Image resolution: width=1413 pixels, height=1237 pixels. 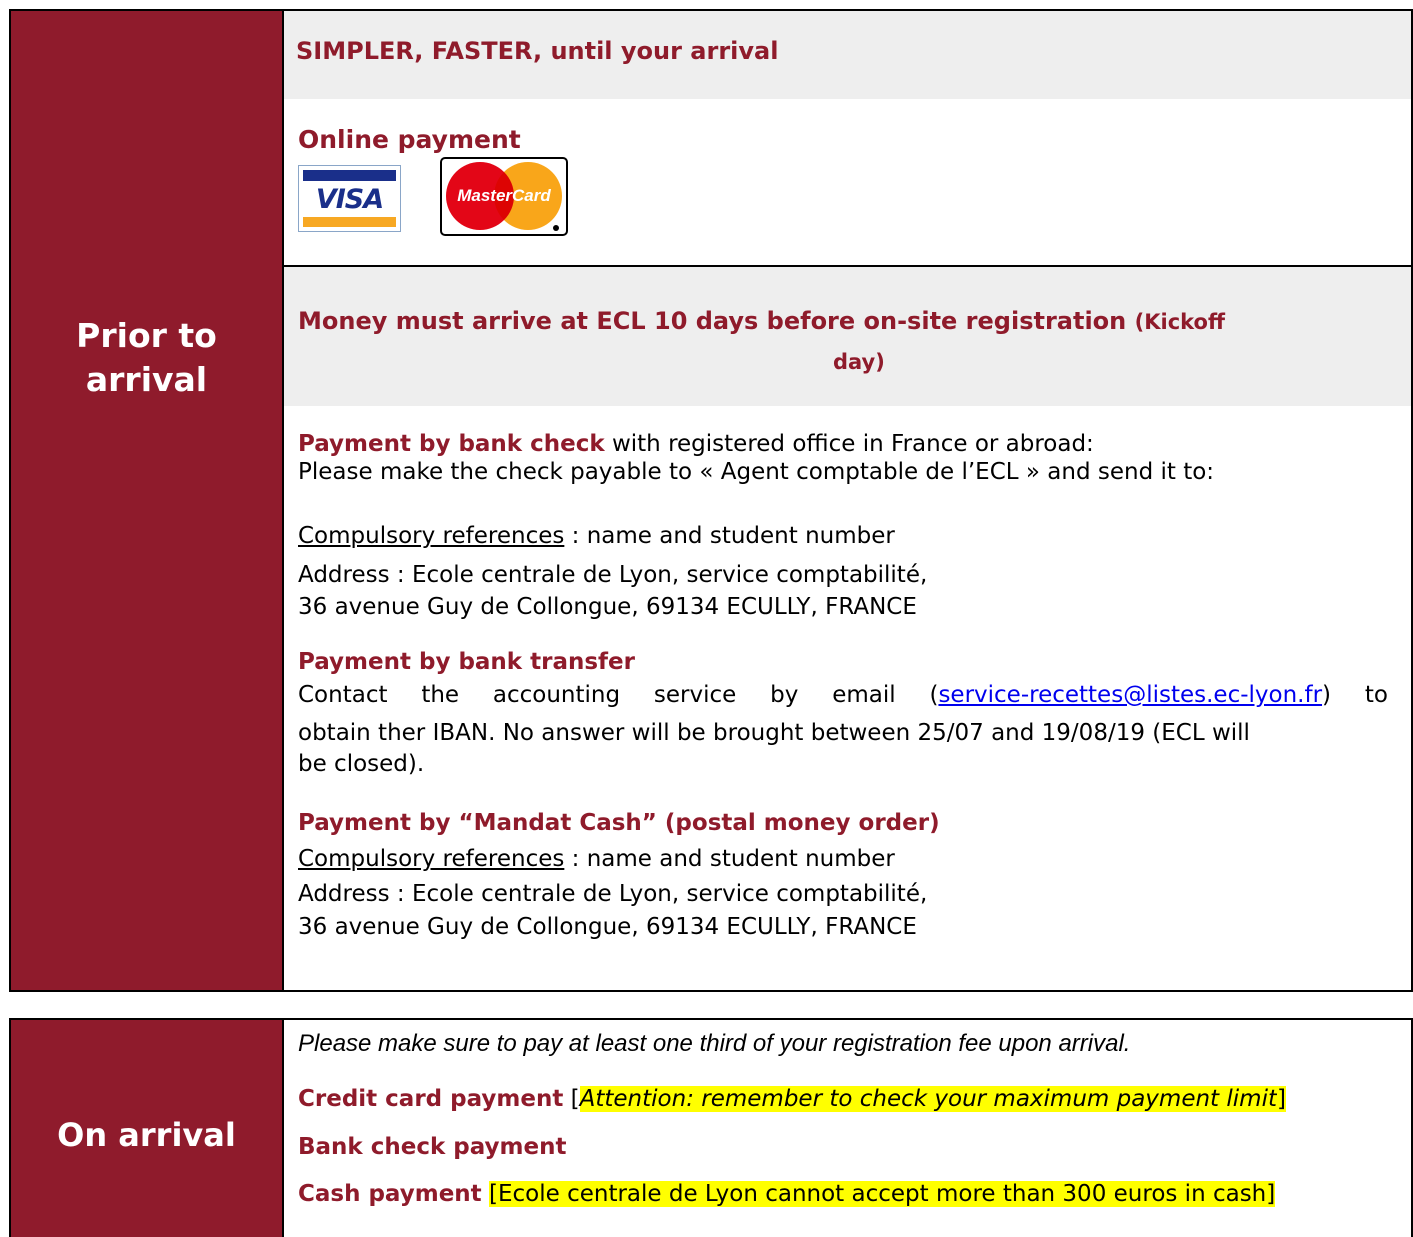 What do you see at coordinates (409, 139) in the screenshot?
I see `online-payment-title: Online payment` at bounding box center [409, 139].